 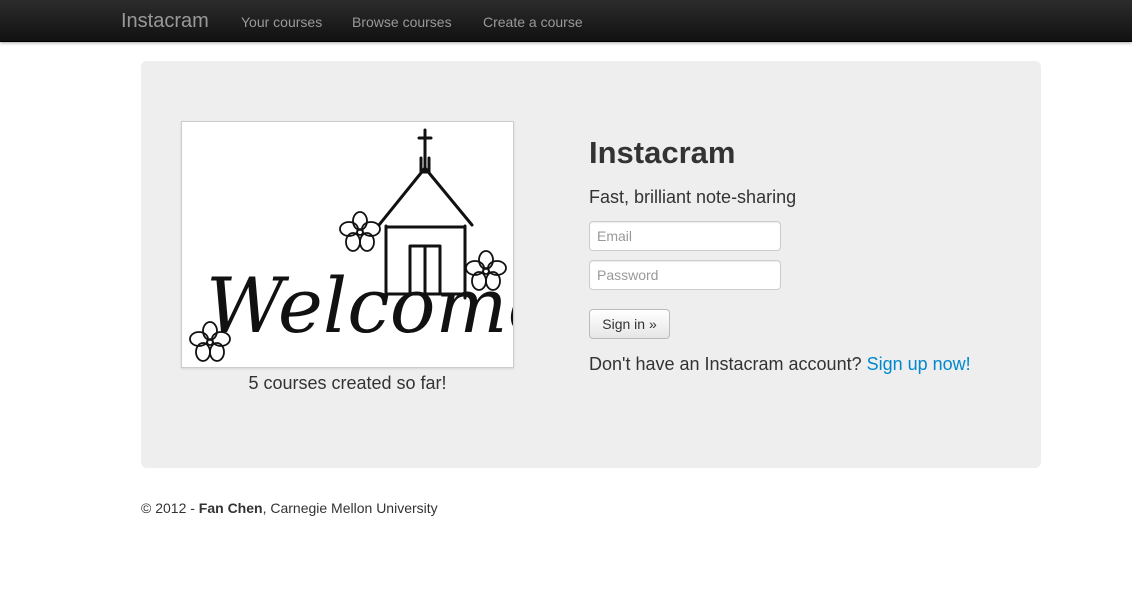 I want to click on email-field, so click(x=685, y=236).